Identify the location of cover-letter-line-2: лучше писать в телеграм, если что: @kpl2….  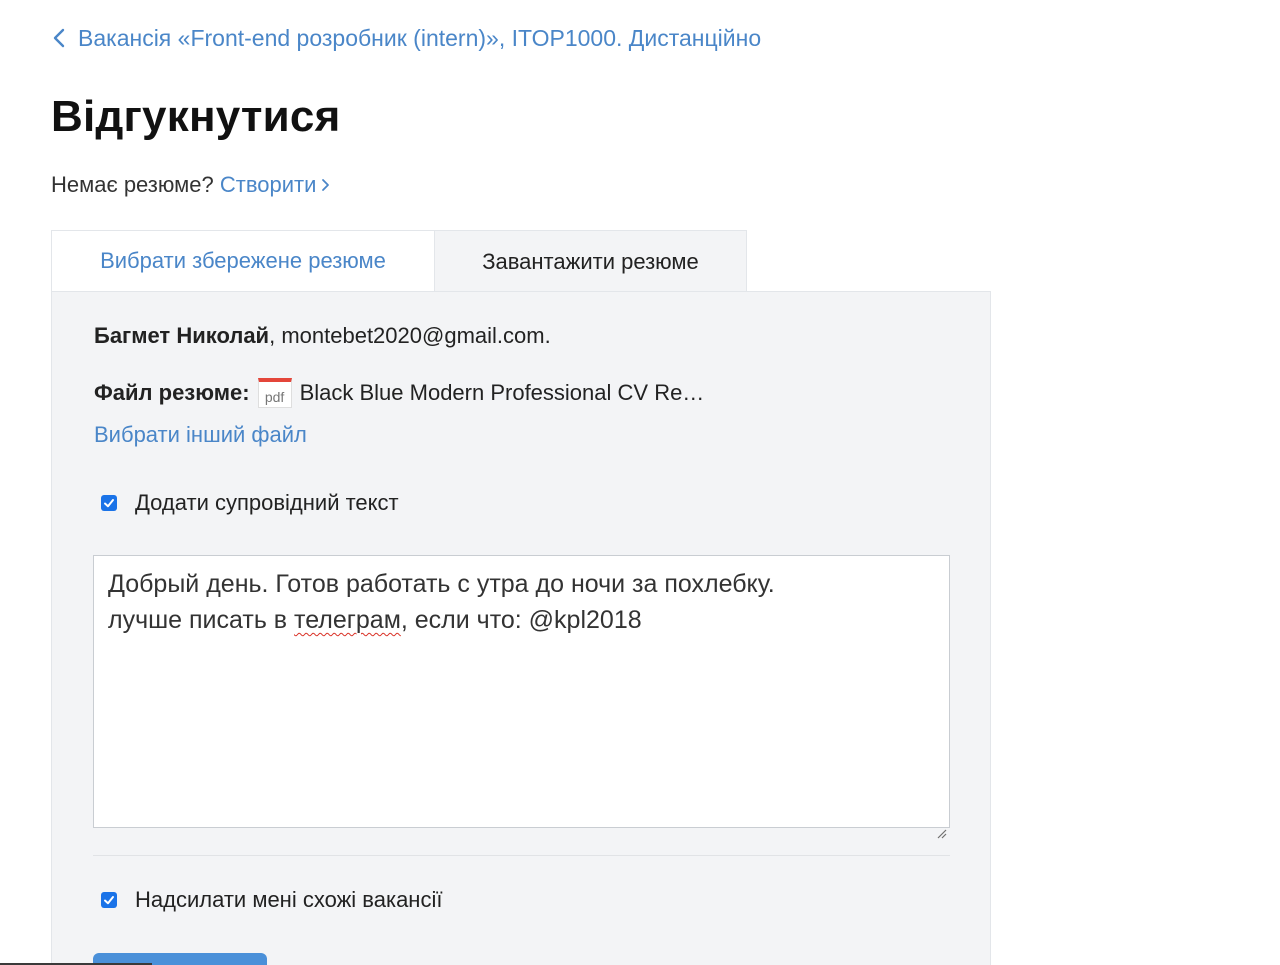
(521, 620).